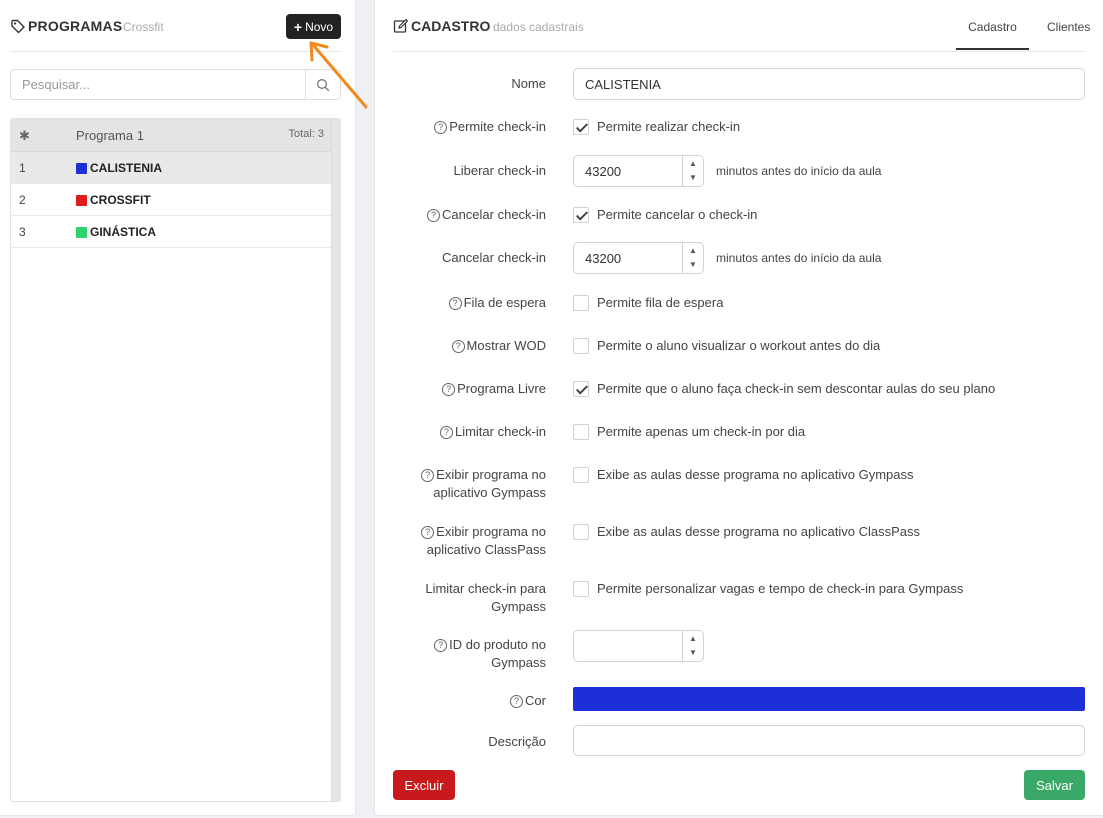 The height and width of the screenshot is (818, 1103). Describe the element at coordinates (485, 588) in the screenshot. I see `limitar-gympass-label-line1: Limitar check-in para` at that location.